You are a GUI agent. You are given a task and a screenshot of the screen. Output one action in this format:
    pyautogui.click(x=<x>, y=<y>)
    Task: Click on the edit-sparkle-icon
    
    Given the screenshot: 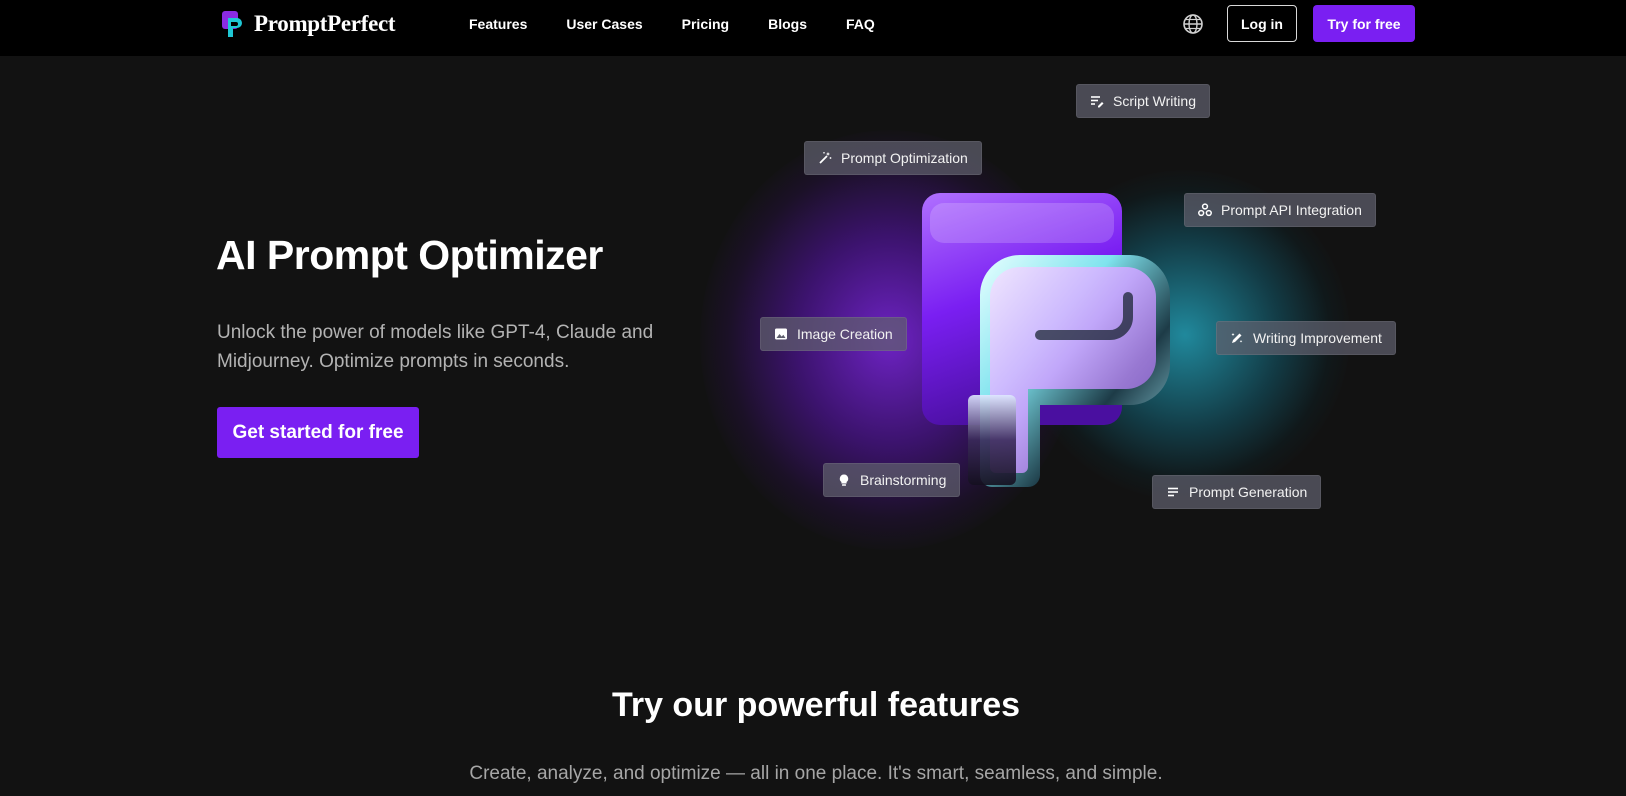 What is the action you would take?
    pyautogui.click(x=1237, y=338)
    